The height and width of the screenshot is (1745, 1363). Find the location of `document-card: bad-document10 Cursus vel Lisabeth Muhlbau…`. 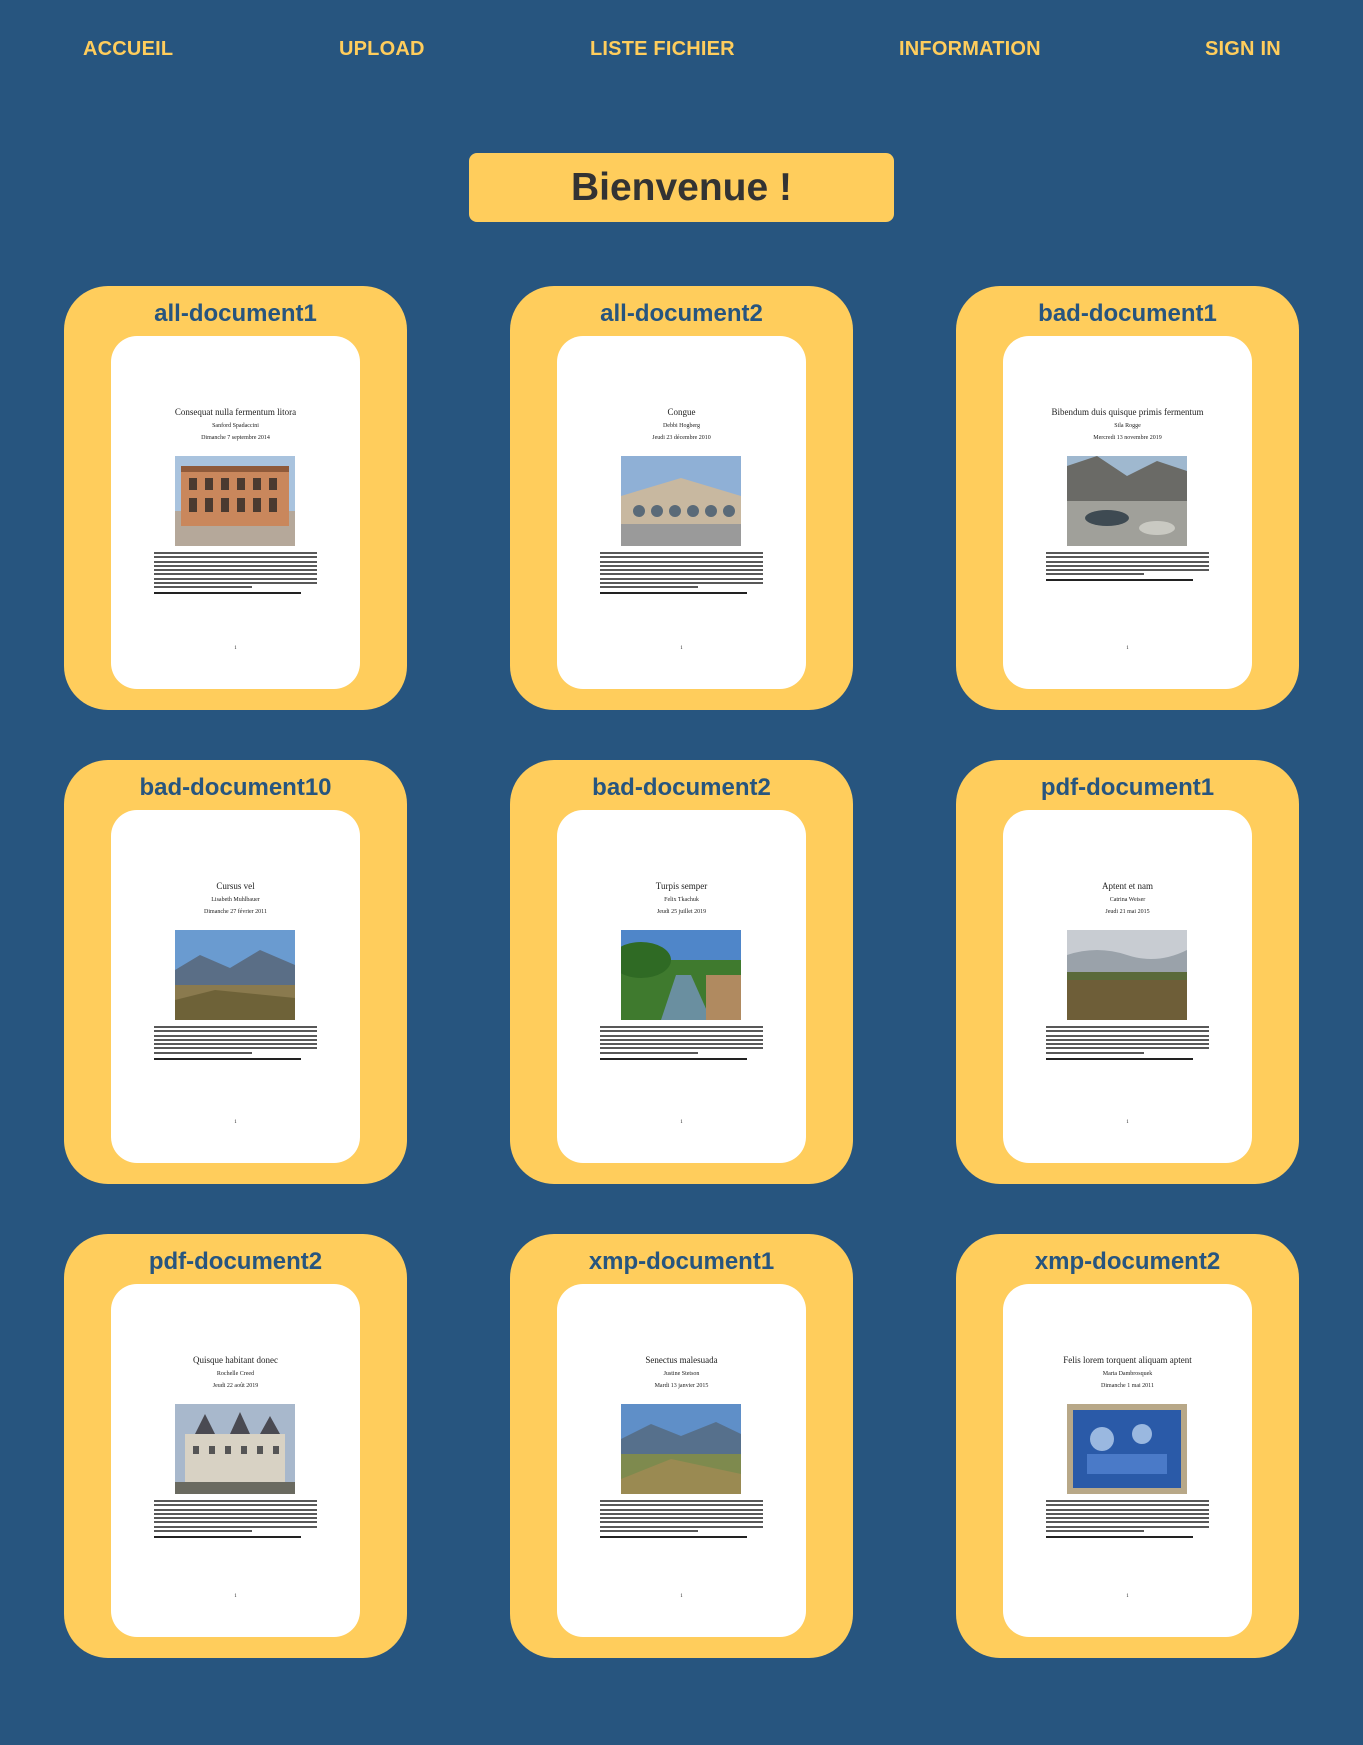

document-card: bad-document10 Cursus vel Lisabeth Muhlbau… is located at coordinates (235, 972).